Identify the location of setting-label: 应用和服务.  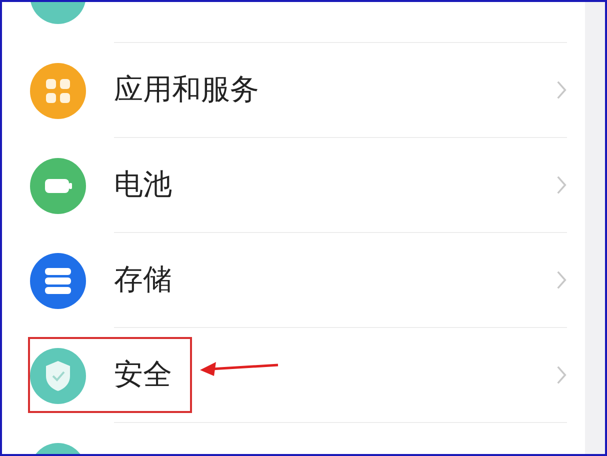
(186, 90).